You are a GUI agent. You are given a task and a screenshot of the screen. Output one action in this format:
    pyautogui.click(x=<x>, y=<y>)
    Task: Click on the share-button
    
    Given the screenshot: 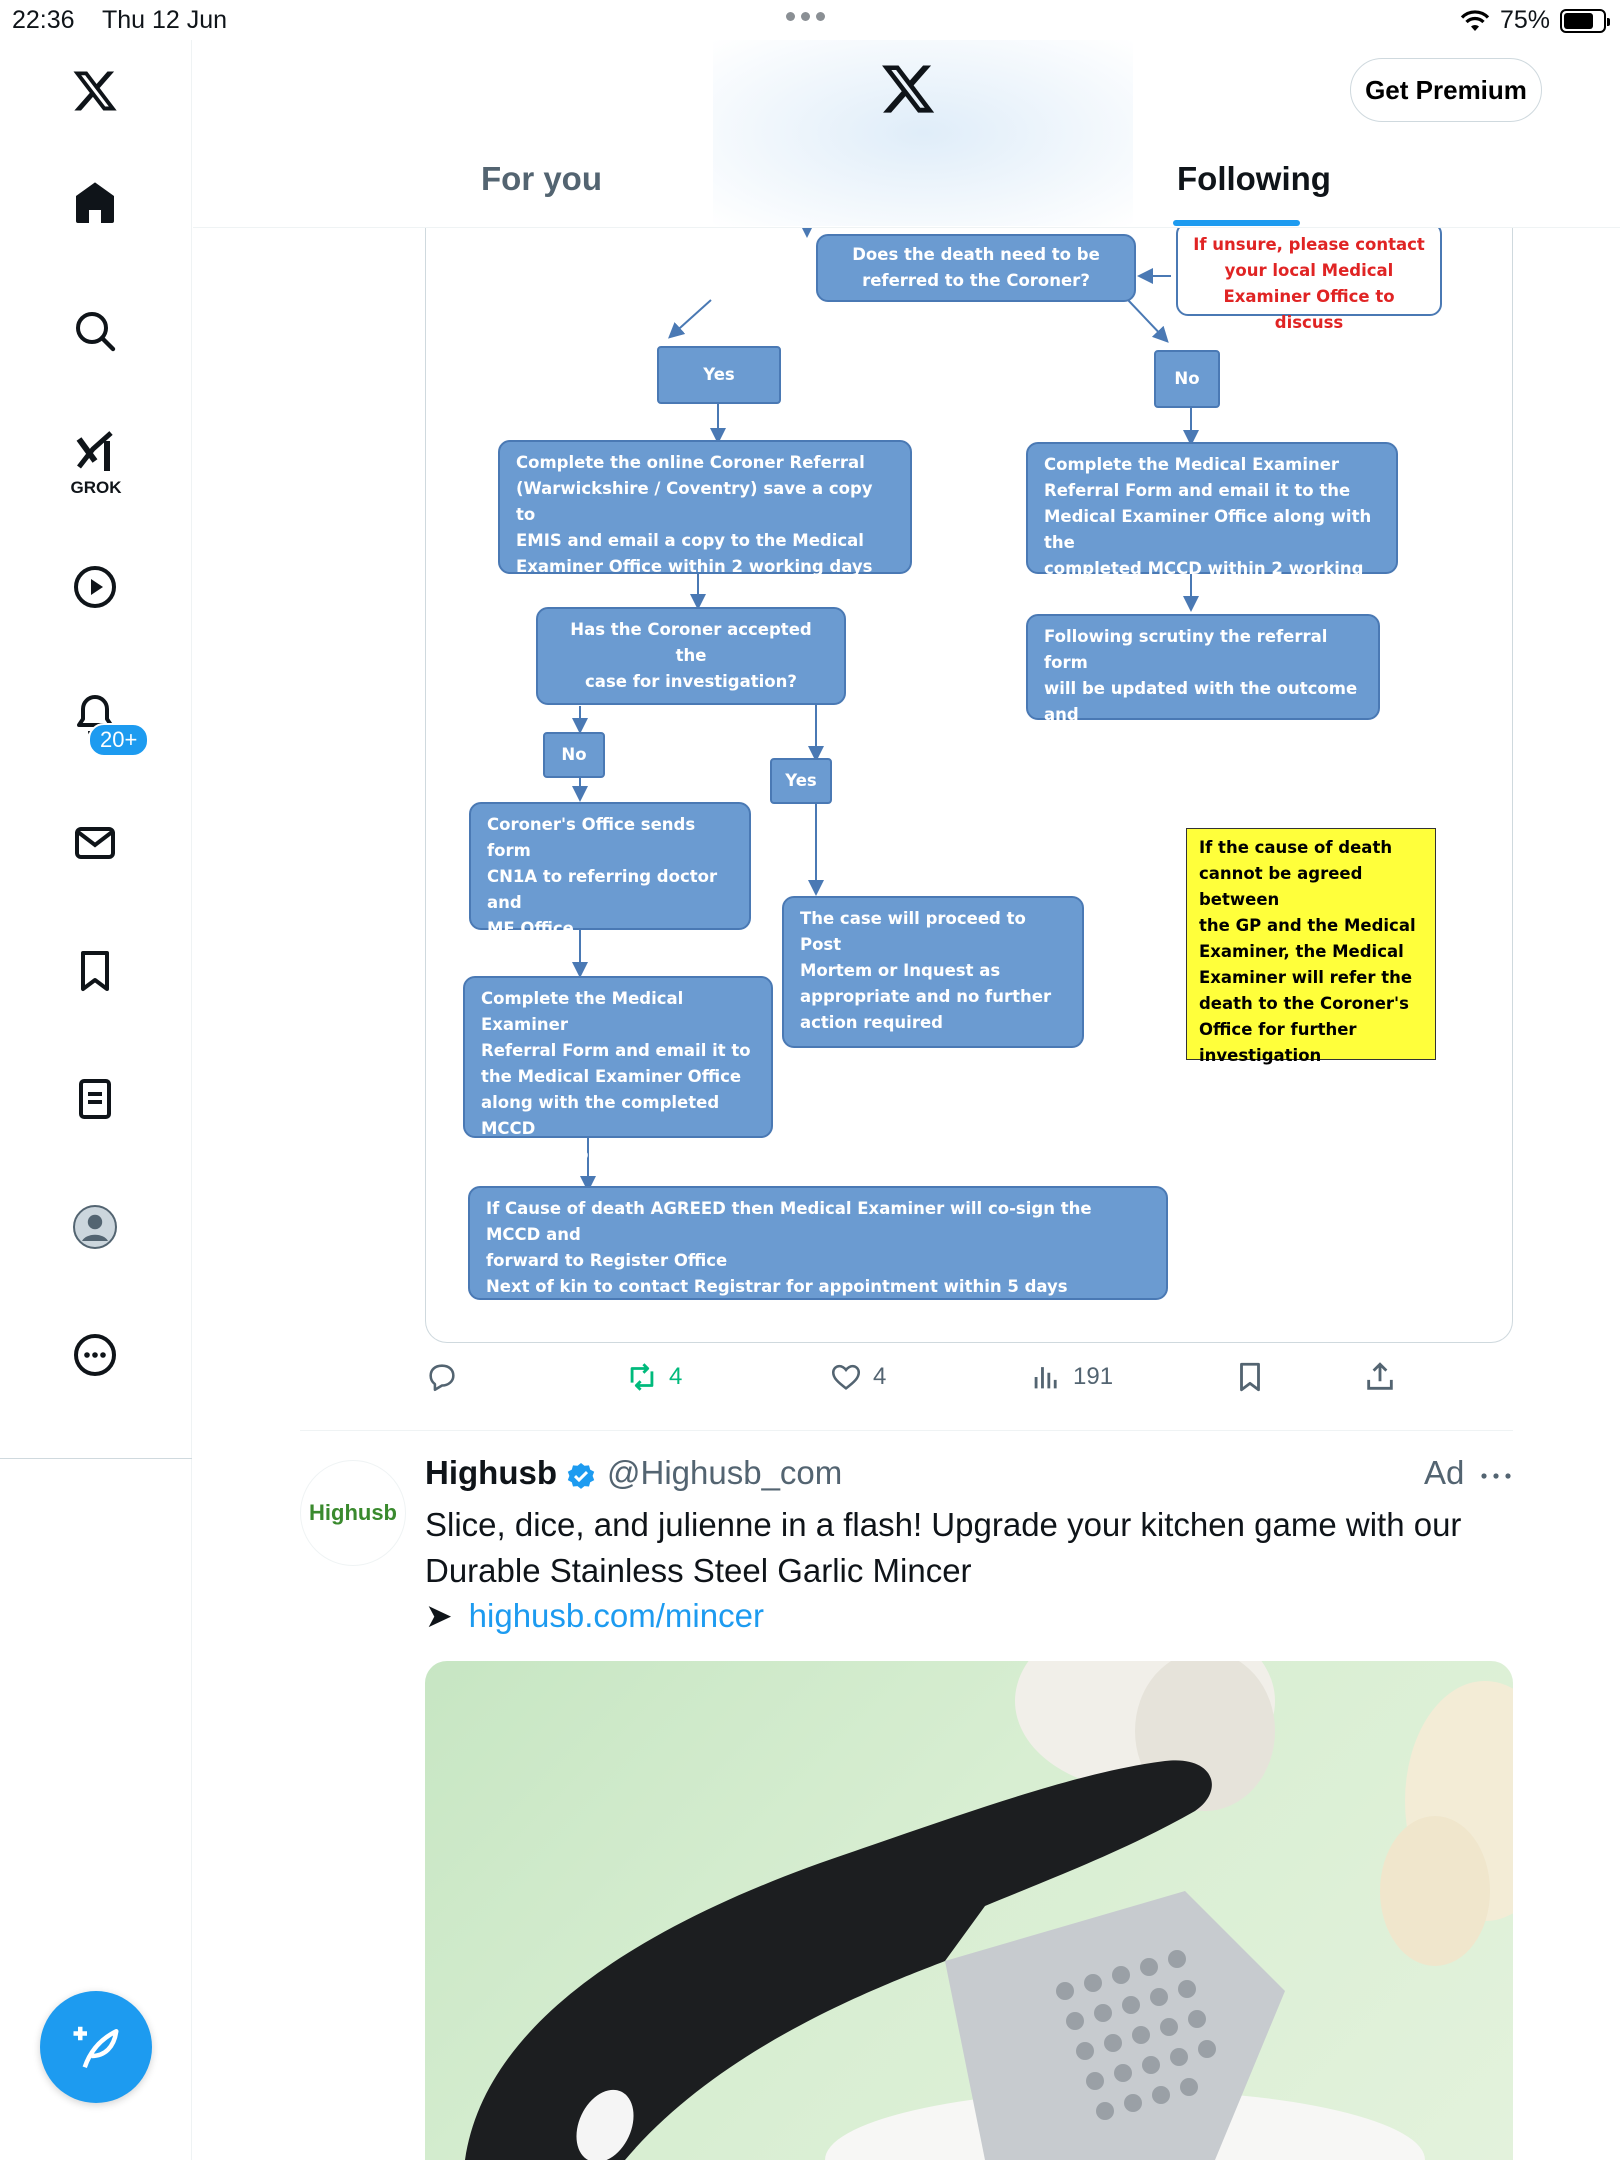 What is the action you would take?
    pyautogui.click(x=1380, y=1377)
    